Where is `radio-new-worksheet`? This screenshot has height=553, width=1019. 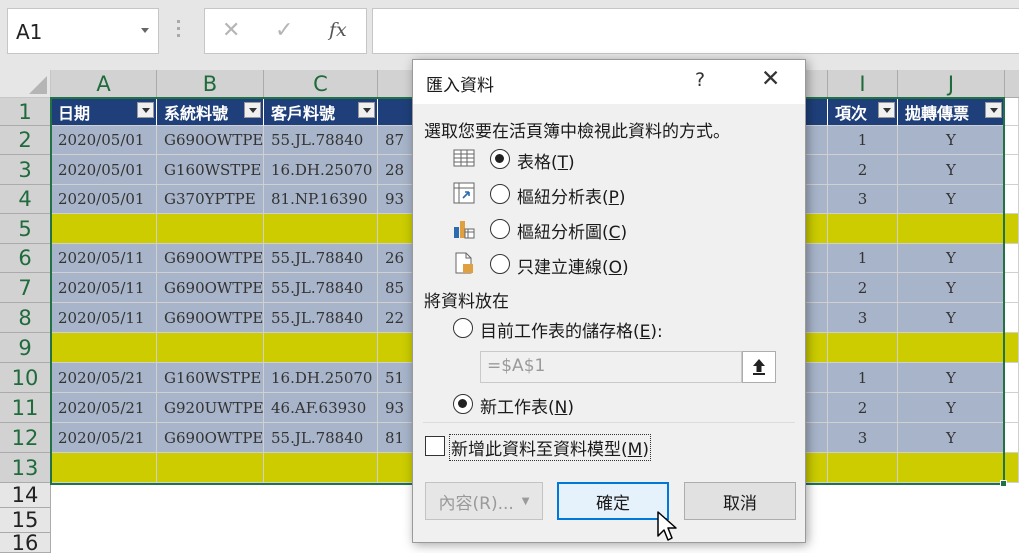 radio-new-worksheet is located at coordinates (463, 404).